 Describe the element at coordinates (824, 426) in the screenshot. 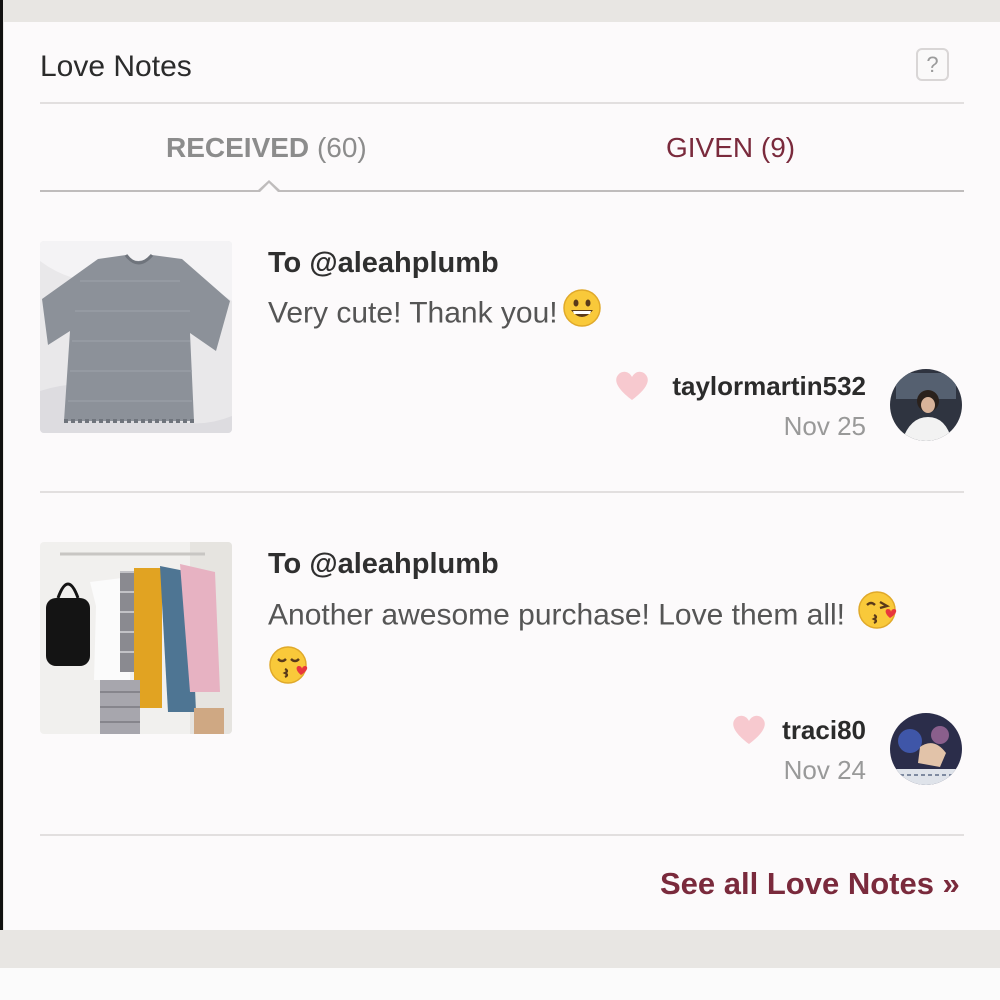

I see `note-date: Nov 25` at that location.